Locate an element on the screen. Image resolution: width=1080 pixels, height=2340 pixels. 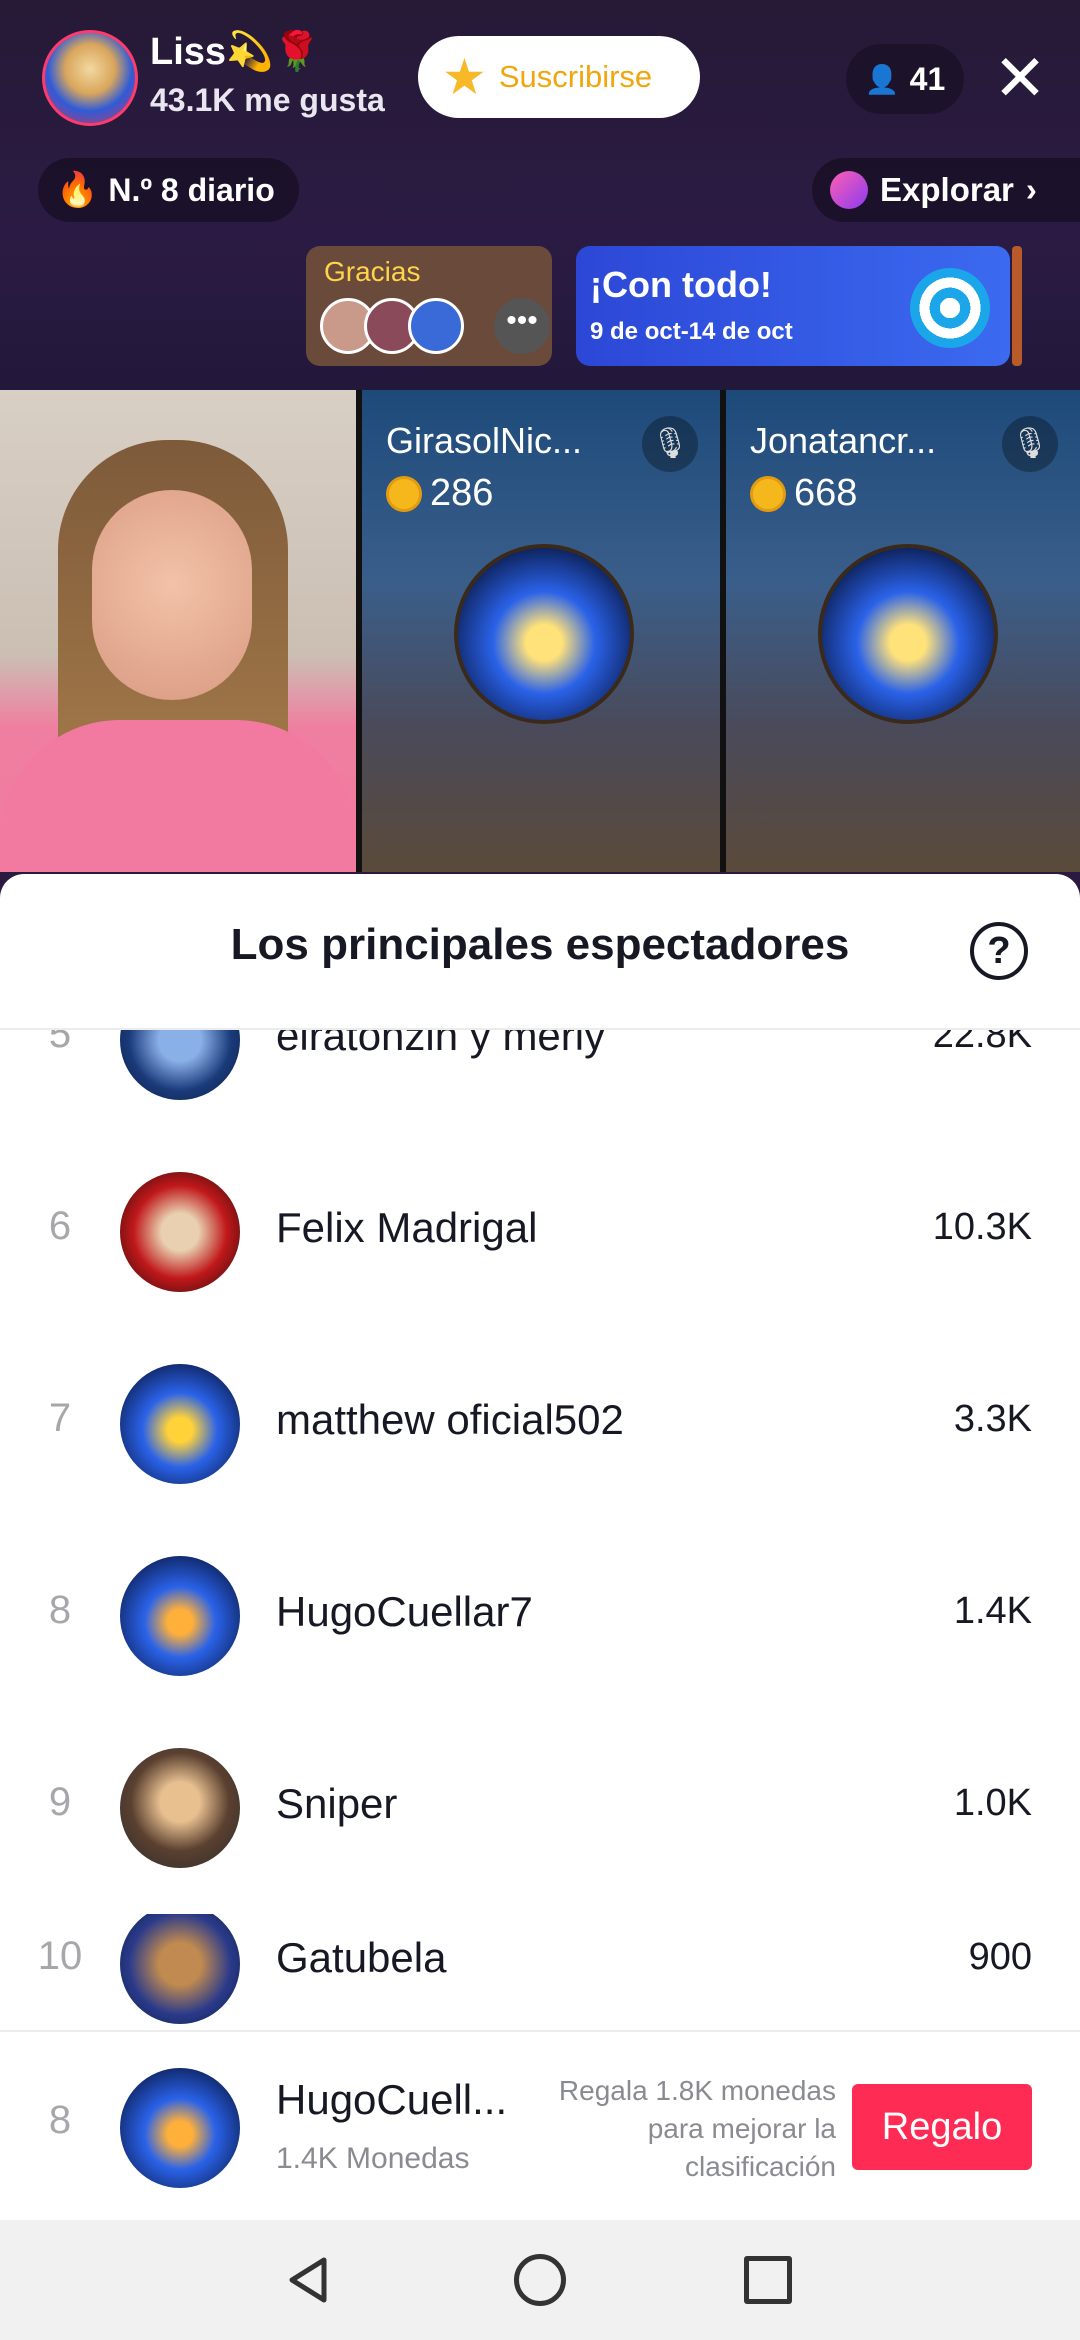
rank-number: 9 is located at coordinates (60, 1802).